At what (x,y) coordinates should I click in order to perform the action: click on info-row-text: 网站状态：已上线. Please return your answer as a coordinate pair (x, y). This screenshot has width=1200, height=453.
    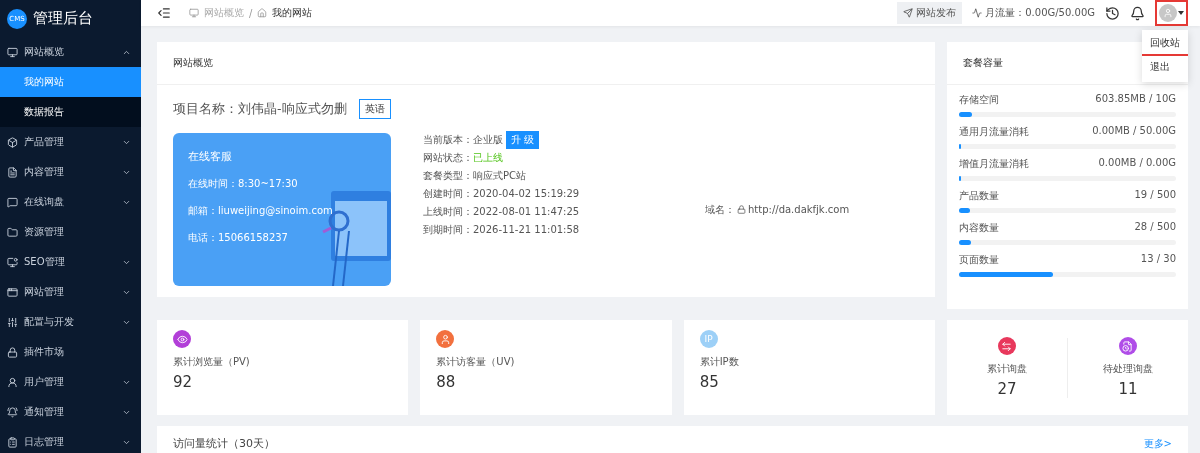
    Looking at the image, I should click on (463, 157).